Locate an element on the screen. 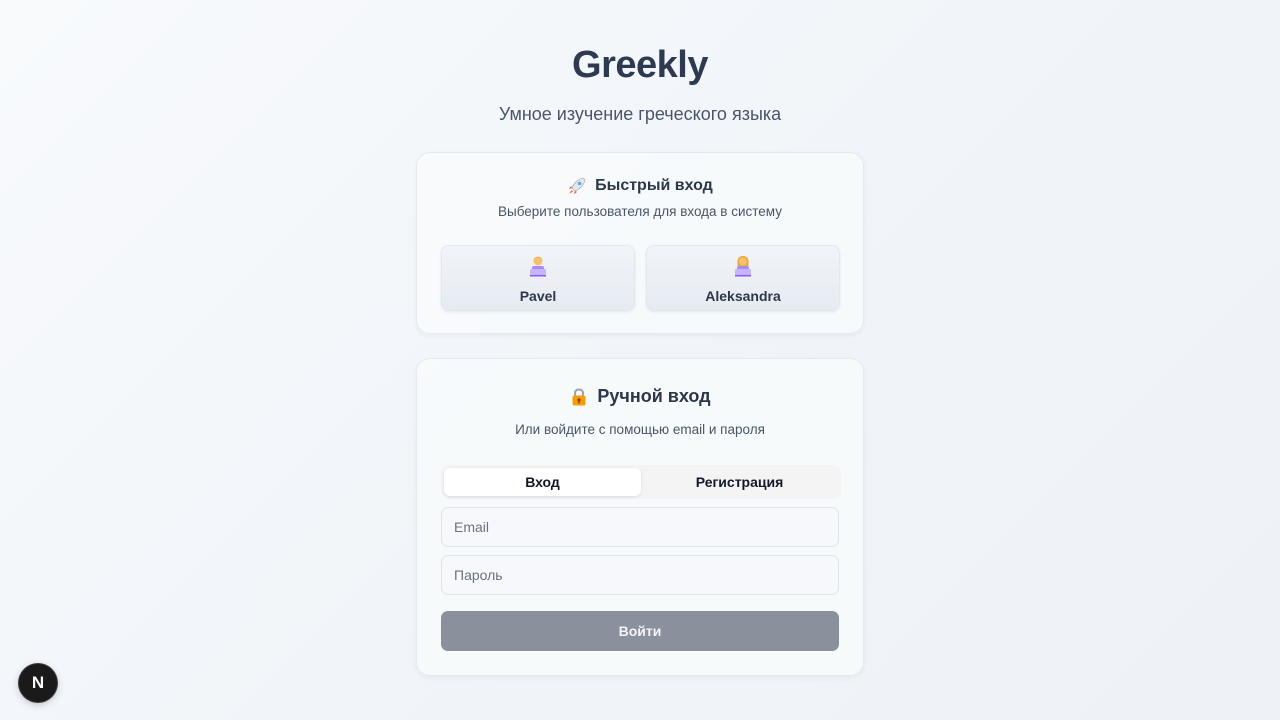  user-name: Aleksandra is located at coordinates (743, 296).